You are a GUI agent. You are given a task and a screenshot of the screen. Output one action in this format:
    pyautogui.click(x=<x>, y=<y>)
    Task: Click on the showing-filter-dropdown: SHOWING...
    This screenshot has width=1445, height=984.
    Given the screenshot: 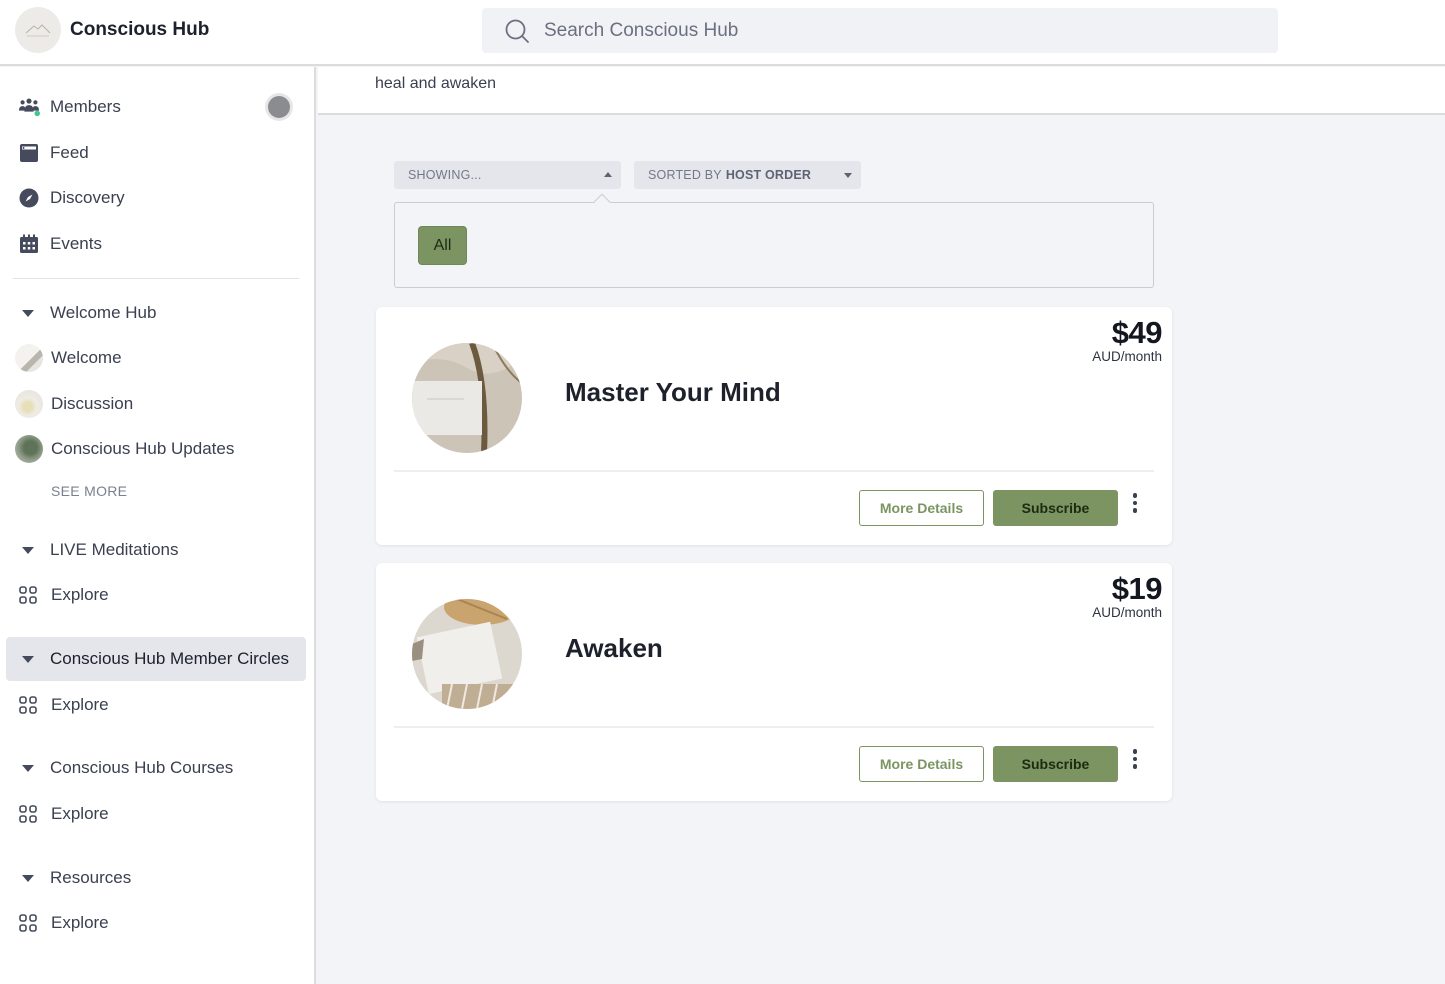 What is the action you would take?
    pyautogui.click(x=507, y=175)
    